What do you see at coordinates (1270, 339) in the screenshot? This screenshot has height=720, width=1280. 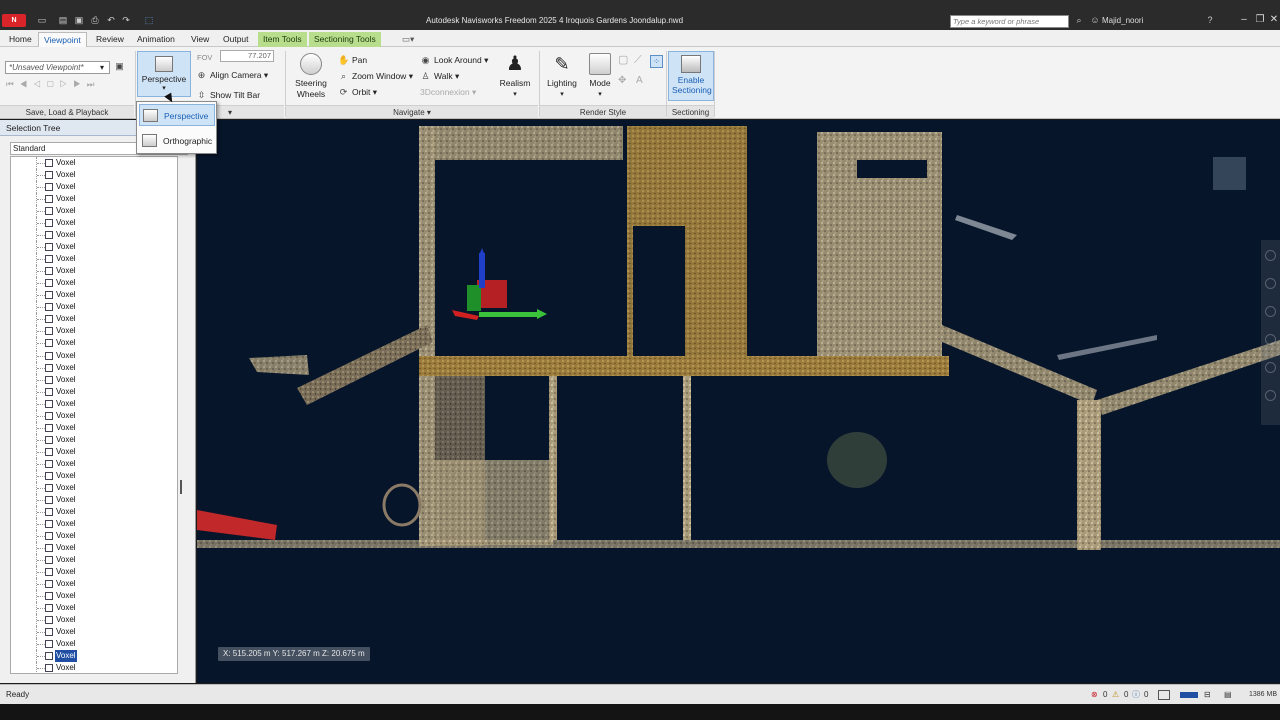 I see `orbit-icon` at bounding box center [1270, 339].